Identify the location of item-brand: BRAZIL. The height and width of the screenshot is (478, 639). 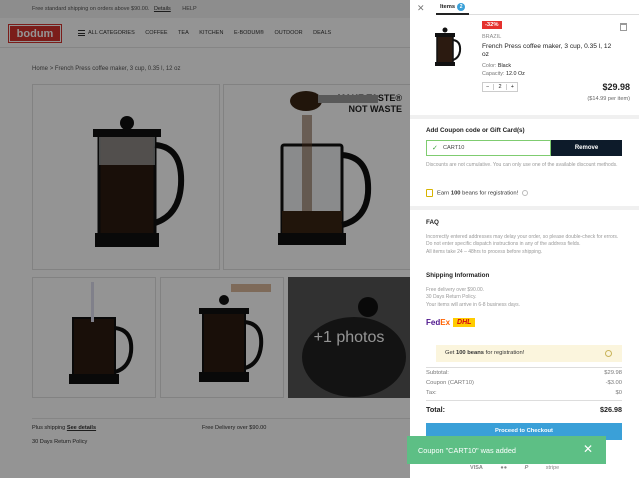
(492, 37).